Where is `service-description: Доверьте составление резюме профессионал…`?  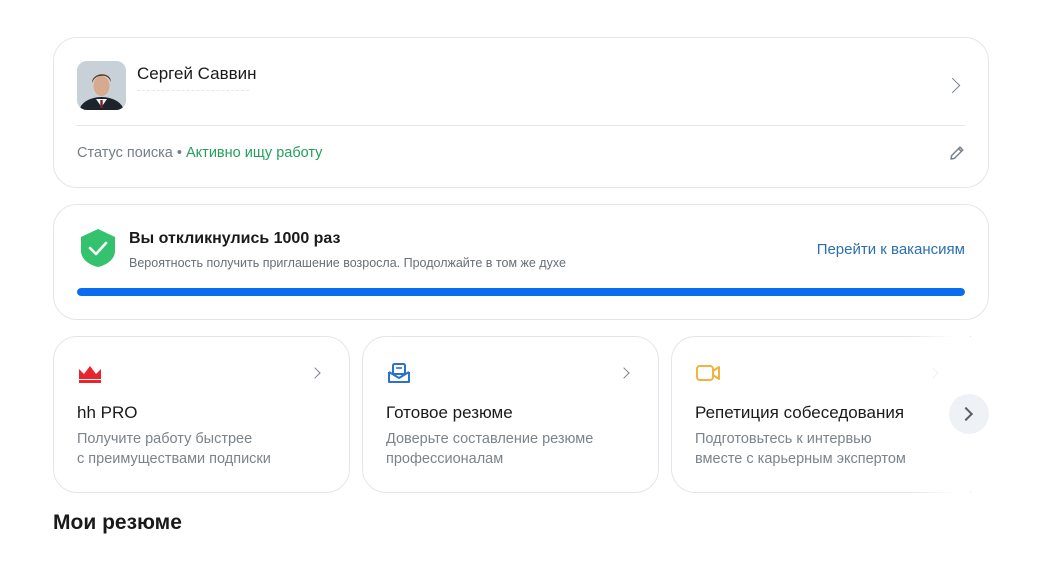
service-description: Доверьте составление резюме профессионал… is located at coordinates (516, 449).